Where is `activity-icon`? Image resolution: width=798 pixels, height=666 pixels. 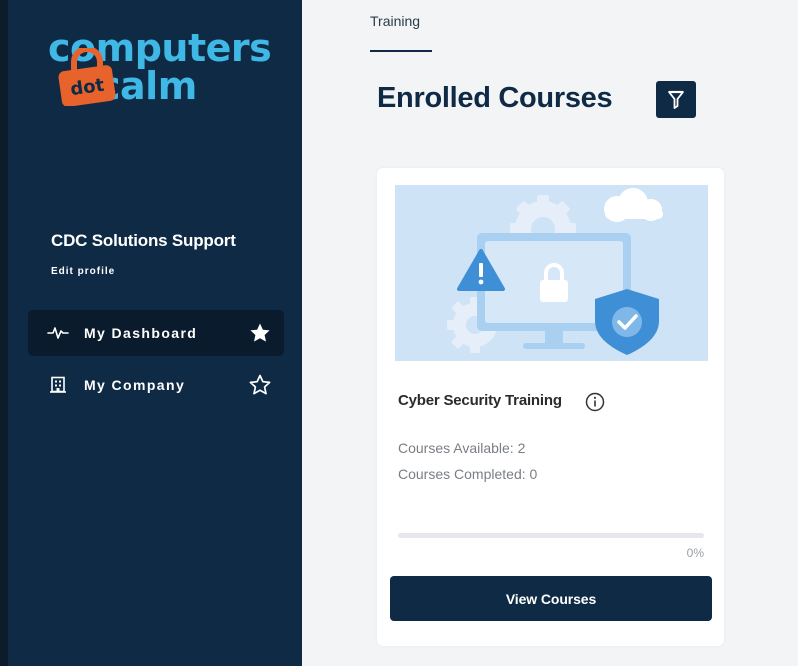 activity-icon is located at coordinates (58, 333).